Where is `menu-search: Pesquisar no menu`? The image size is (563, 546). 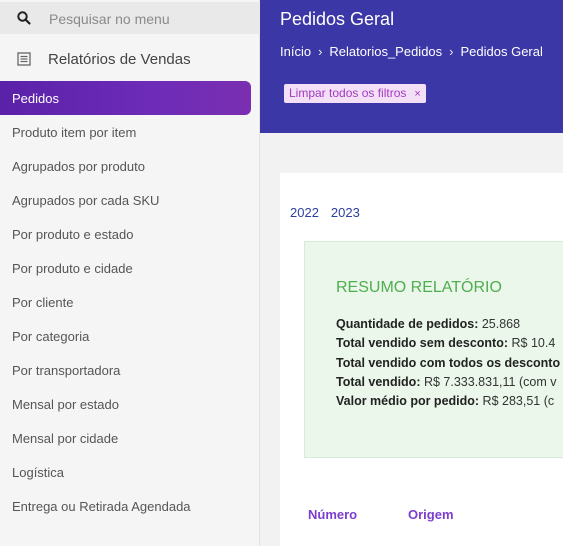 menu-search: Pesquisar no menu is located at coordinates (130, 18).